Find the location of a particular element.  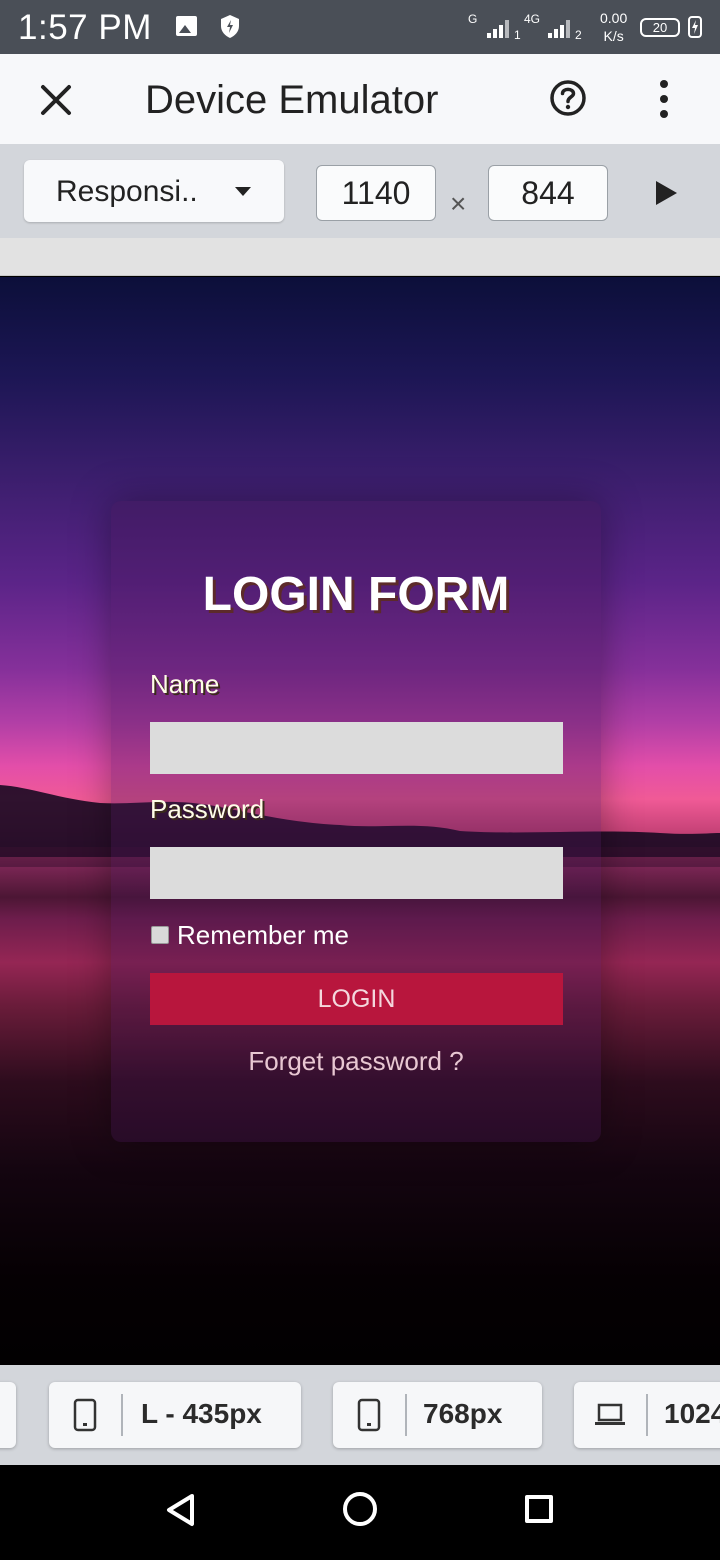

device-chip-phone: L - 435px is located at coordinates (175, 1415).